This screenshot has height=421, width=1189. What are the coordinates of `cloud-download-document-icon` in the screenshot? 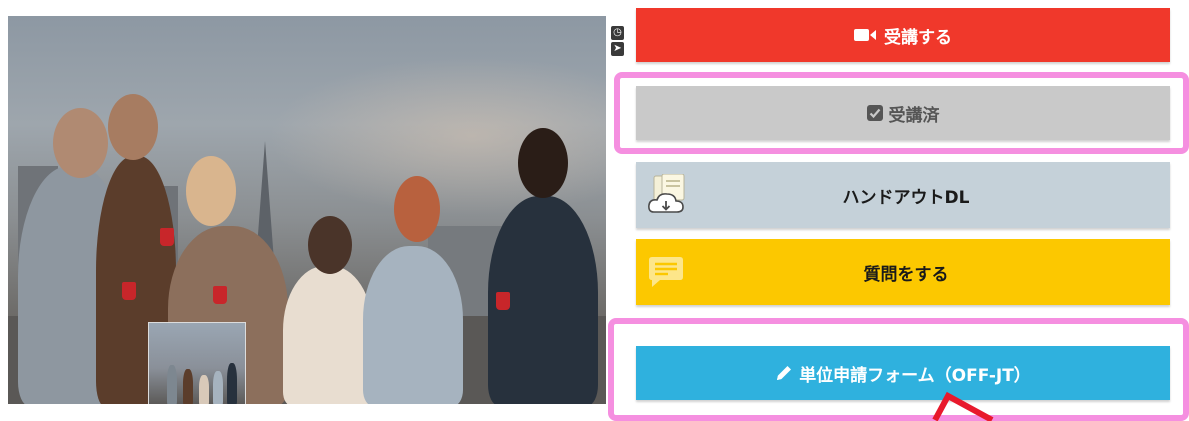 It's located at (666, 193).